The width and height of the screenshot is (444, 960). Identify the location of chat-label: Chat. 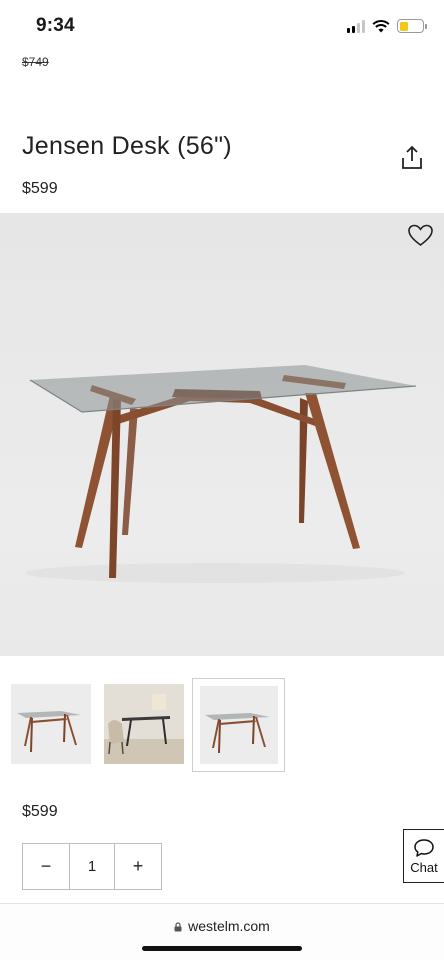
(424, 867).